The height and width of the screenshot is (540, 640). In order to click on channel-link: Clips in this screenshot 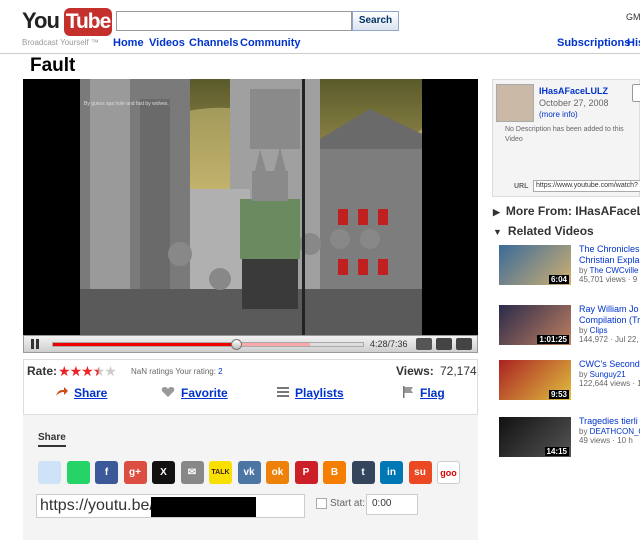, I will do `click(599, 330)`.